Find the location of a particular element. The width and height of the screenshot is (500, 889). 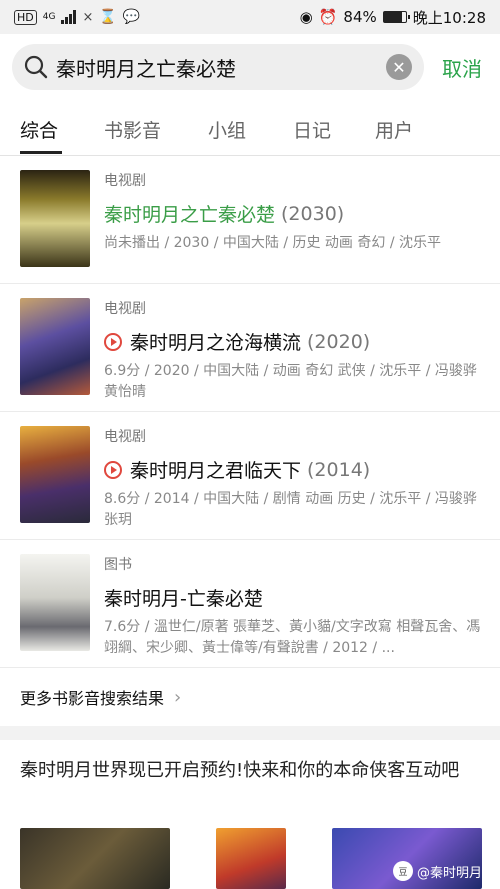

hd-badge: HD is located at coordinates (25, 17).